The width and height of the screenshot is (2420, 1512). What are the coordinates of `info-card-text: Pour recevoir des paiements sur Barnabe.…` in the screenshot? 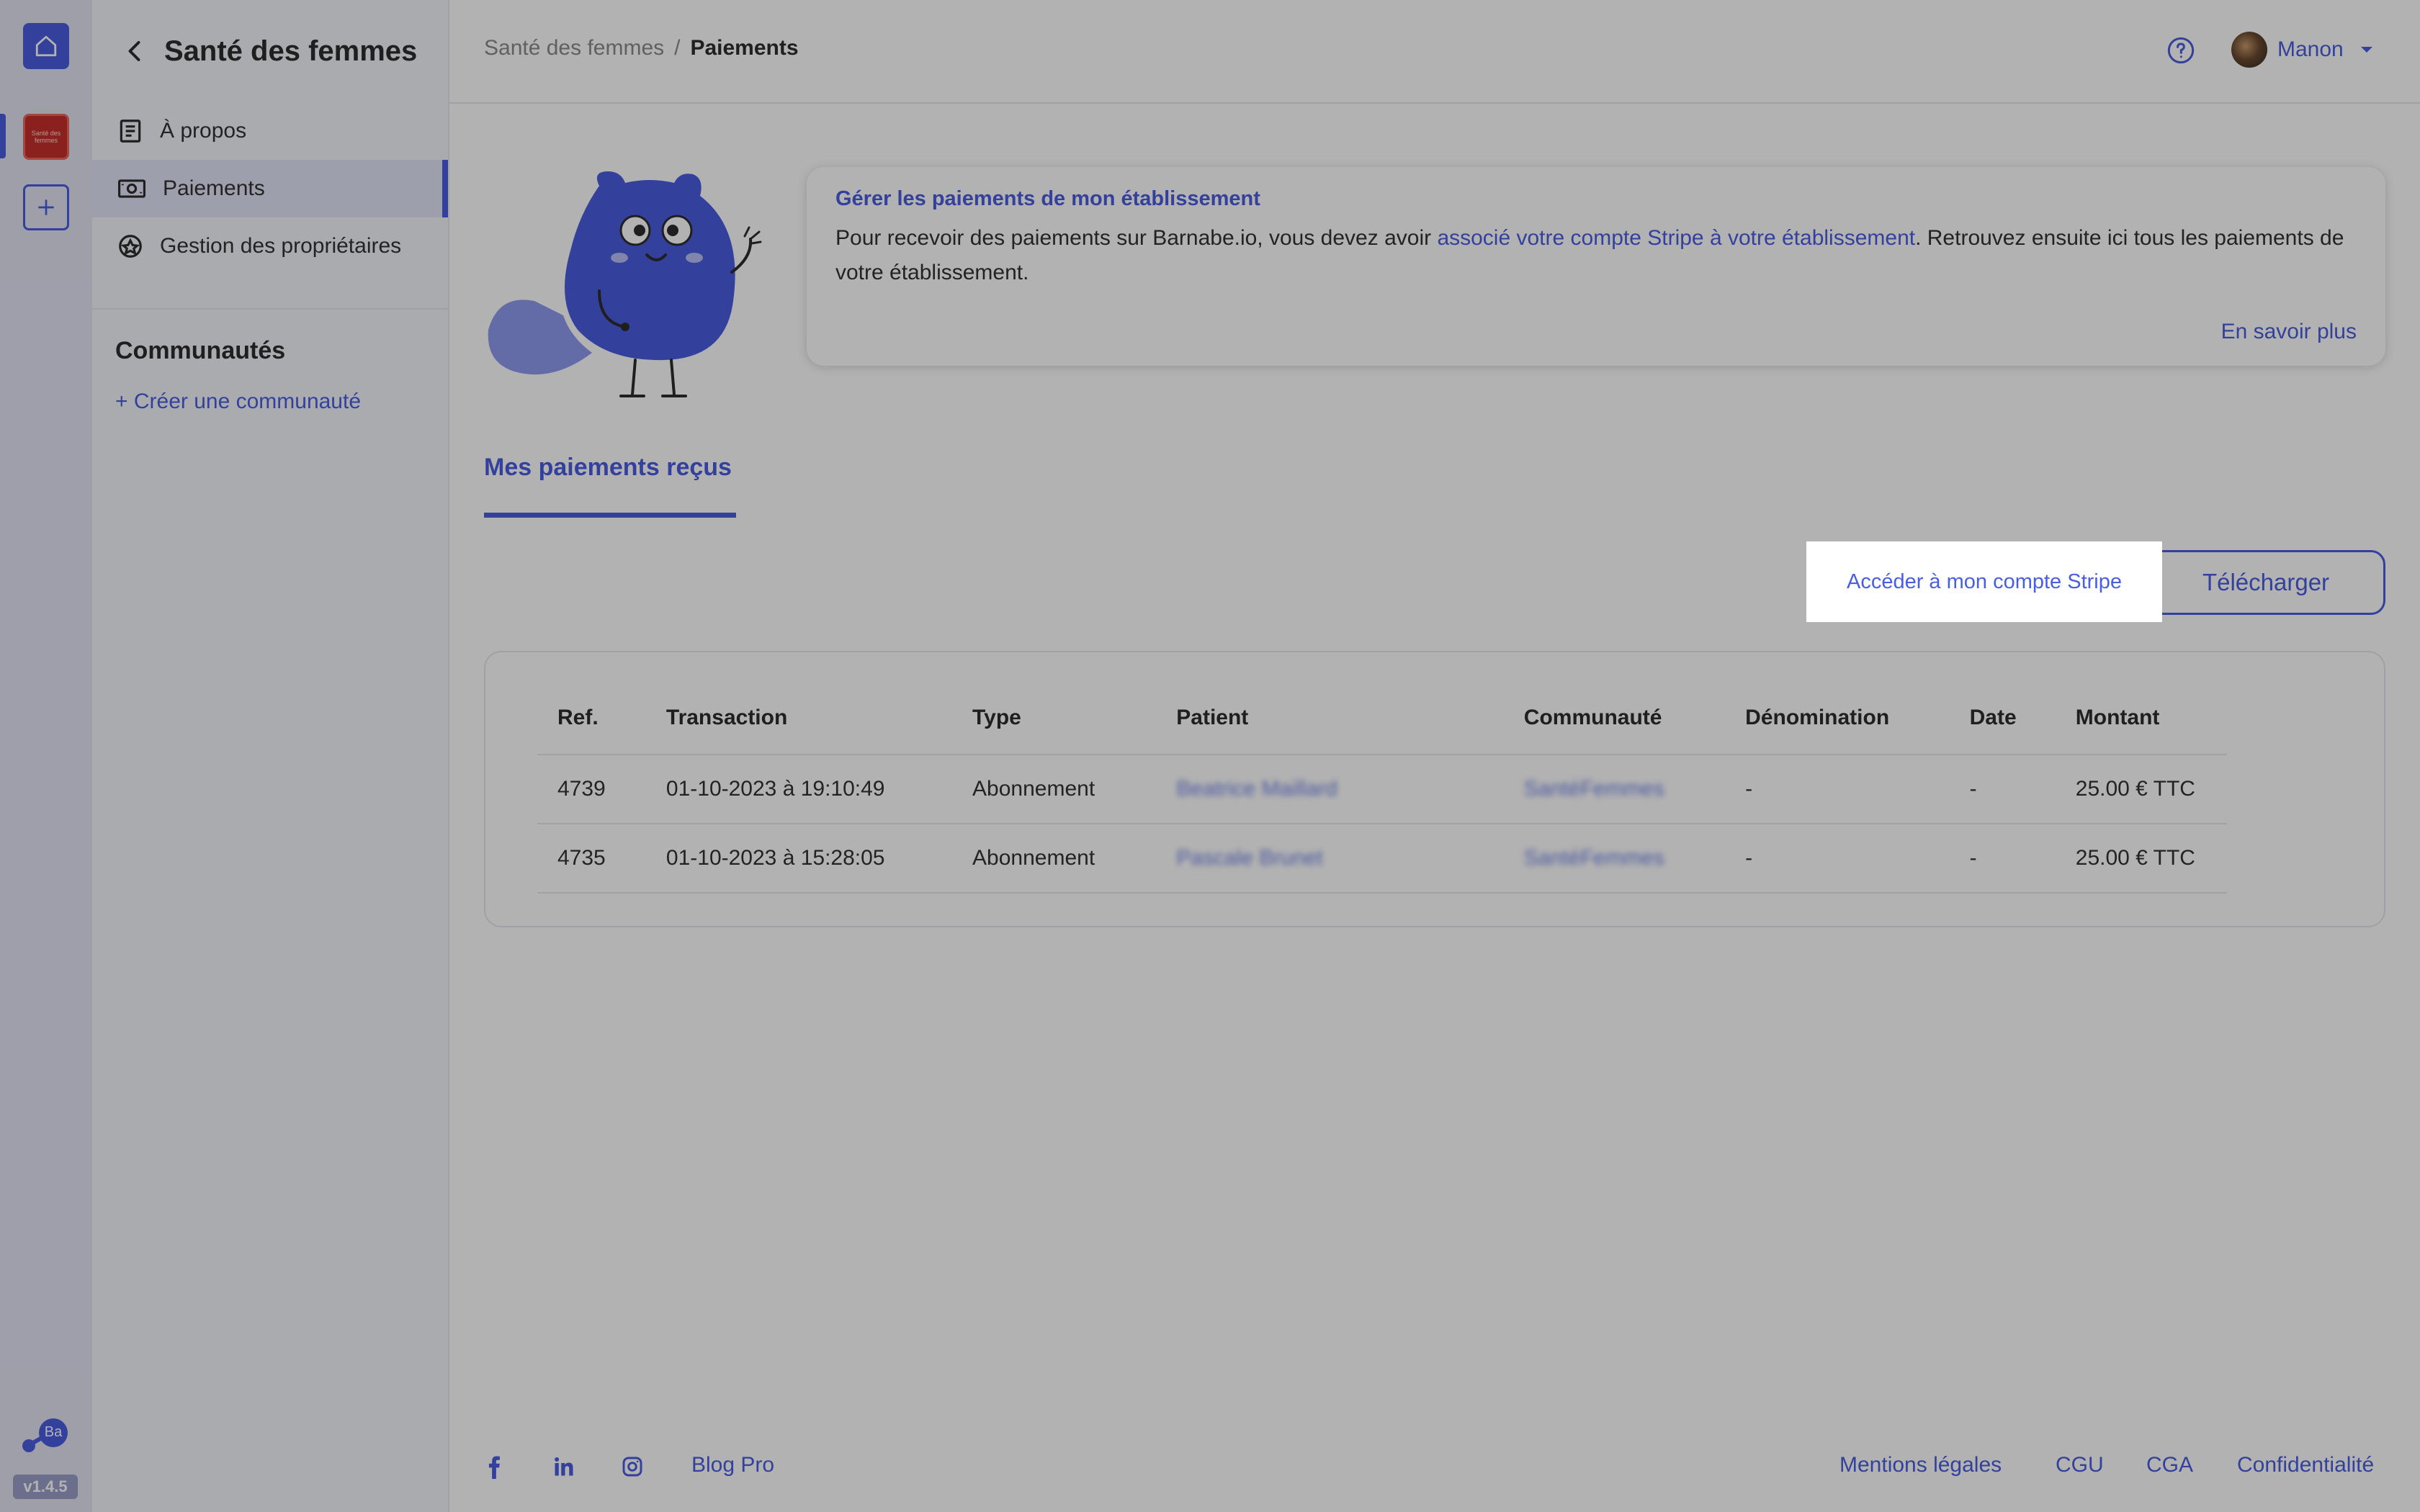 It's located at (1596, 255).